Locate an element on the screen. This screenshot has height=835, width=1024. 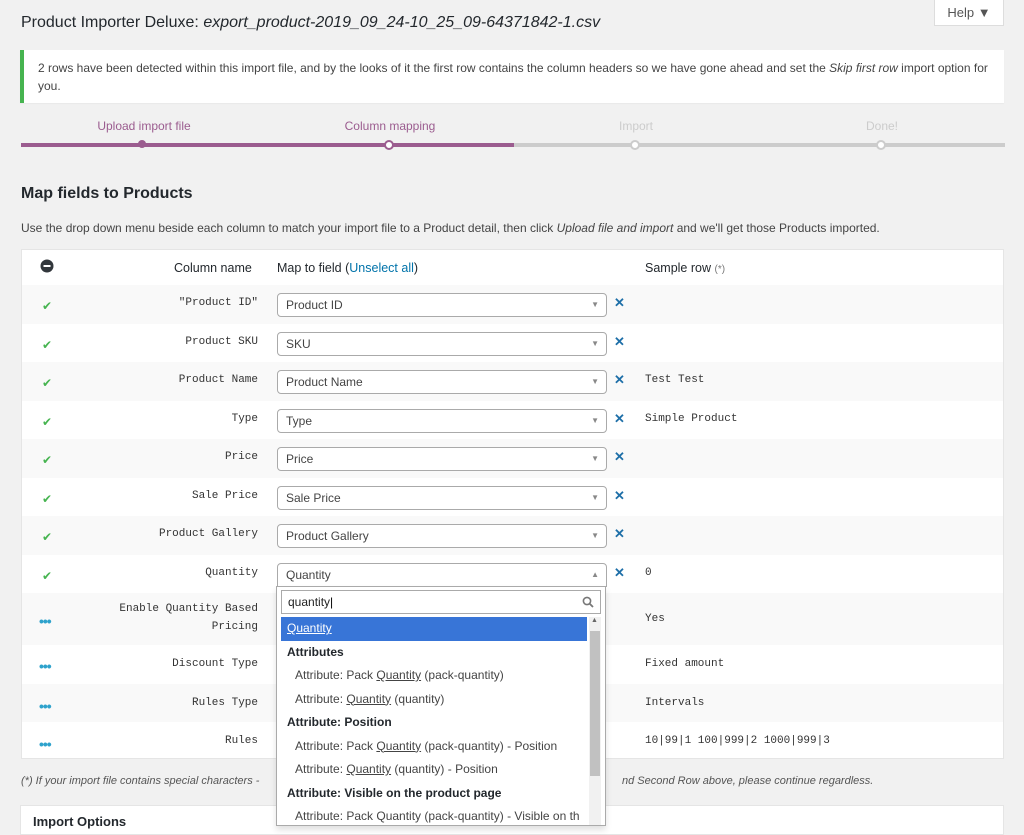
sample-value: 0 is located at coordinates (648, 572).